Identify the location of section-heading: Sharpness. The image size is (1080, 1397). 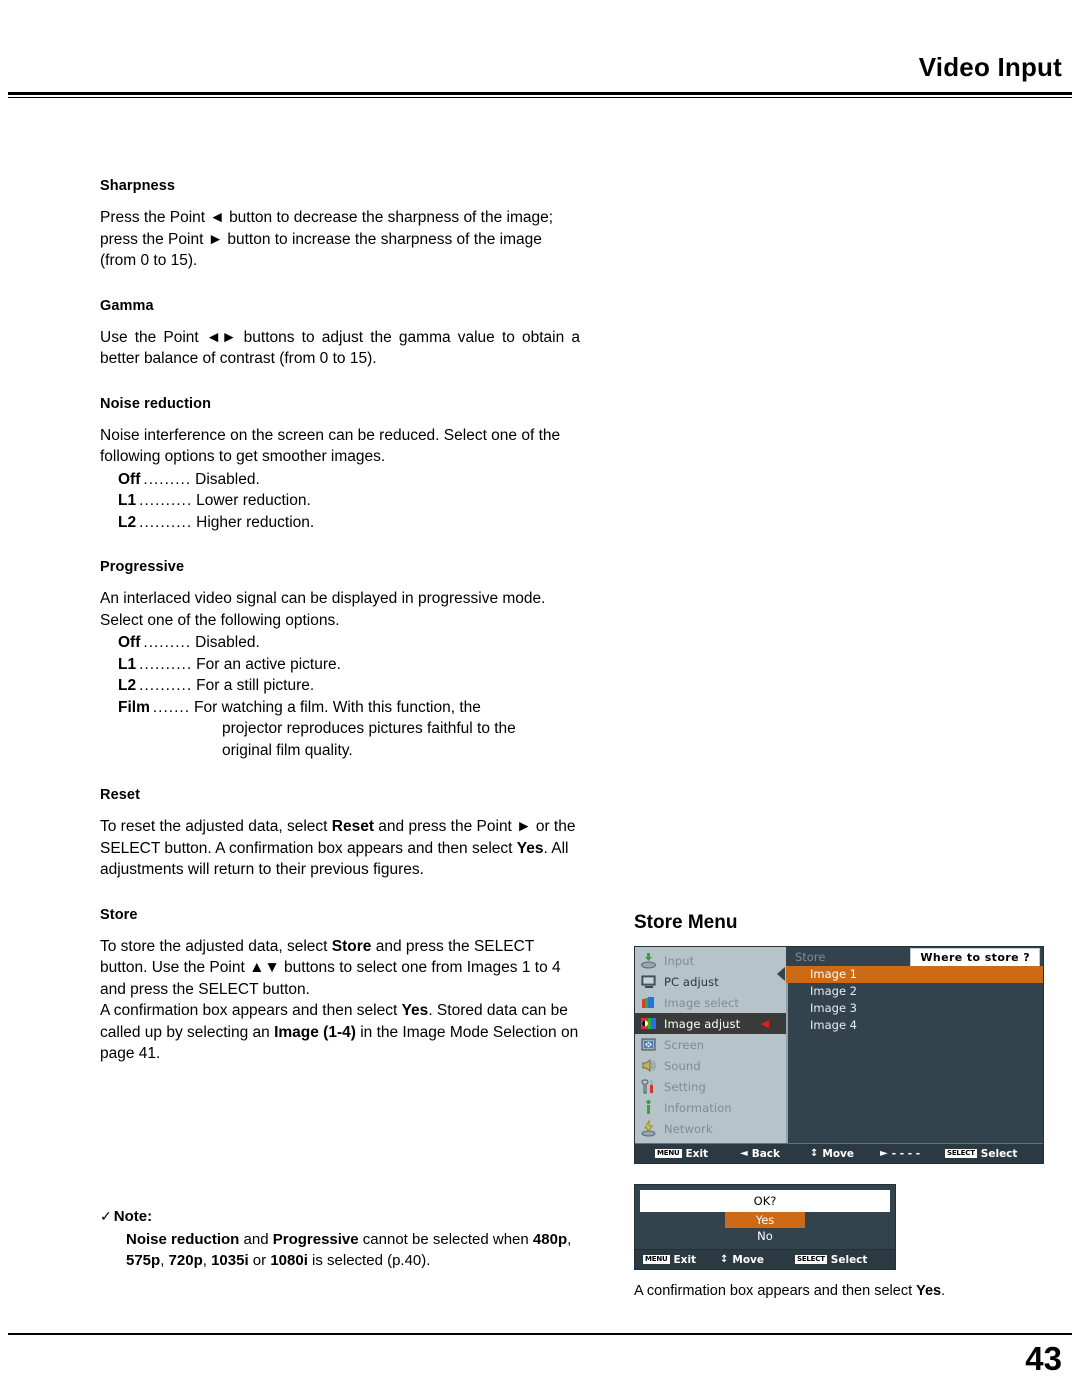
(138, 186).